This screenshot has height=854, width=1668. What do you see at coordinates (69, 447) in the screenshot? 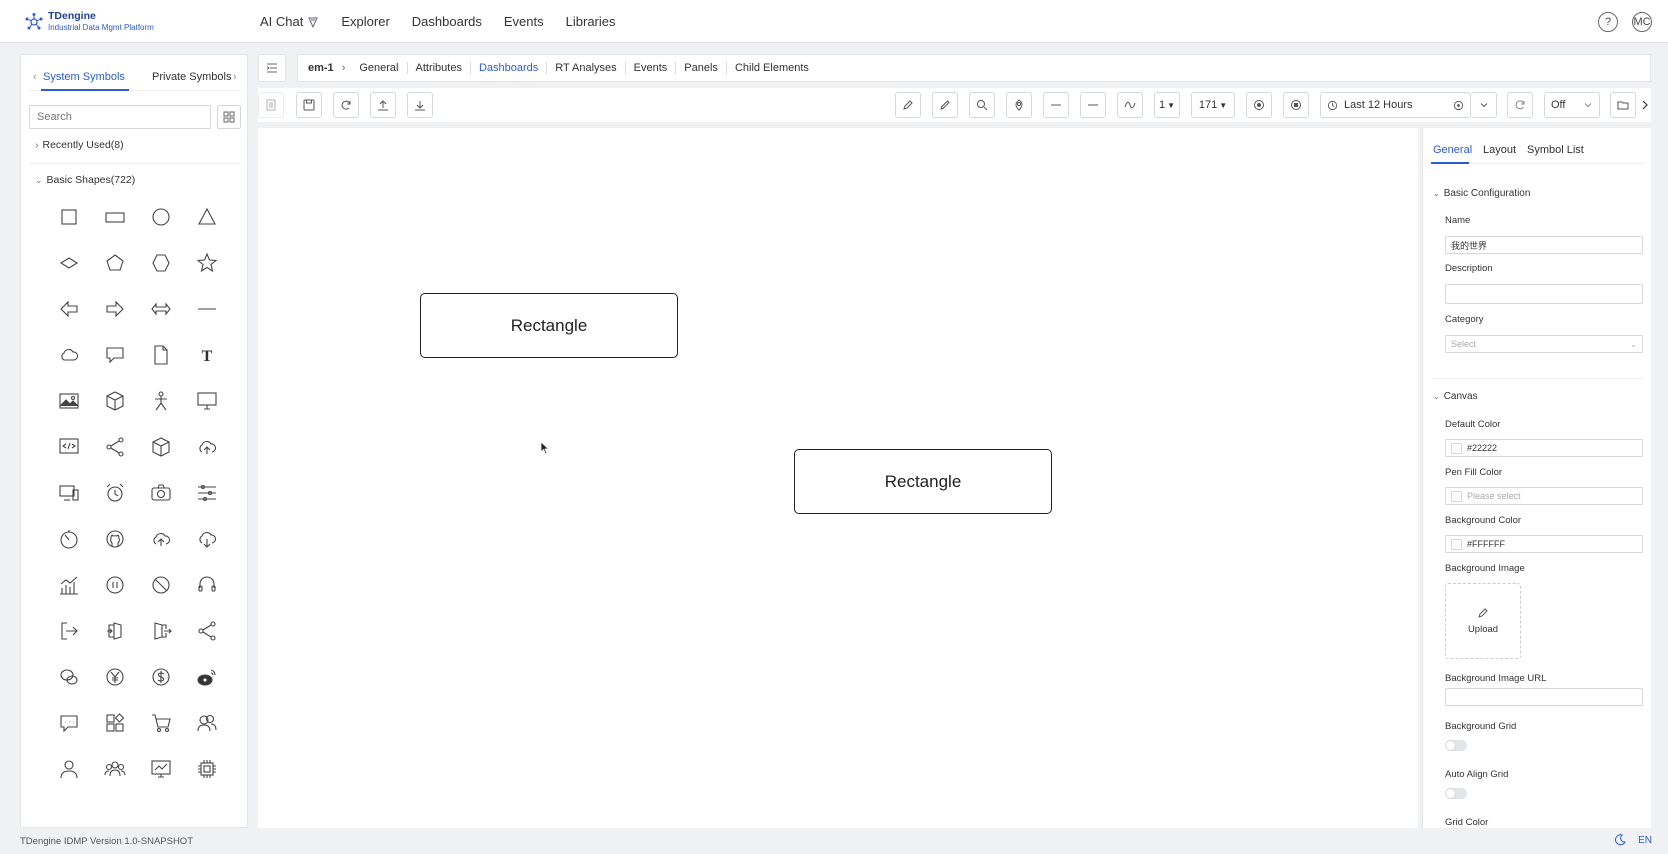
I see `symbol-code` at bounding box center [69, 447].